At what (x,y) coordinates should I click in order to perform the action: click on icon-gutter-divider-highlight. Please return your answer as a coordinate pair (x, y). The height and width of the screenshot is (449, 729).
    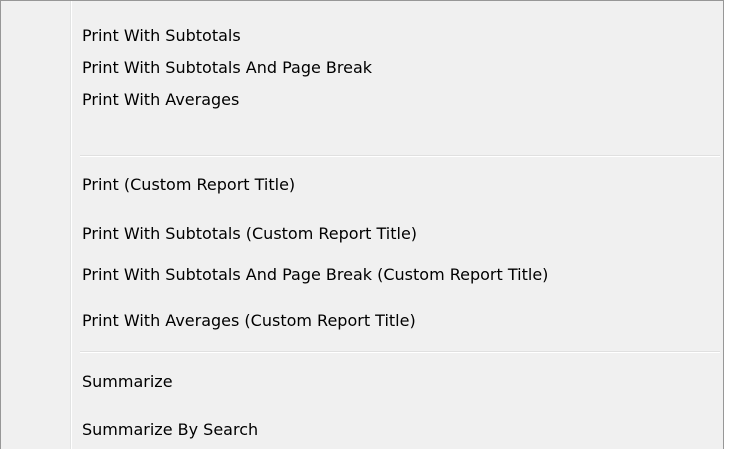
    Looking at the image, I should click on (71, 225).